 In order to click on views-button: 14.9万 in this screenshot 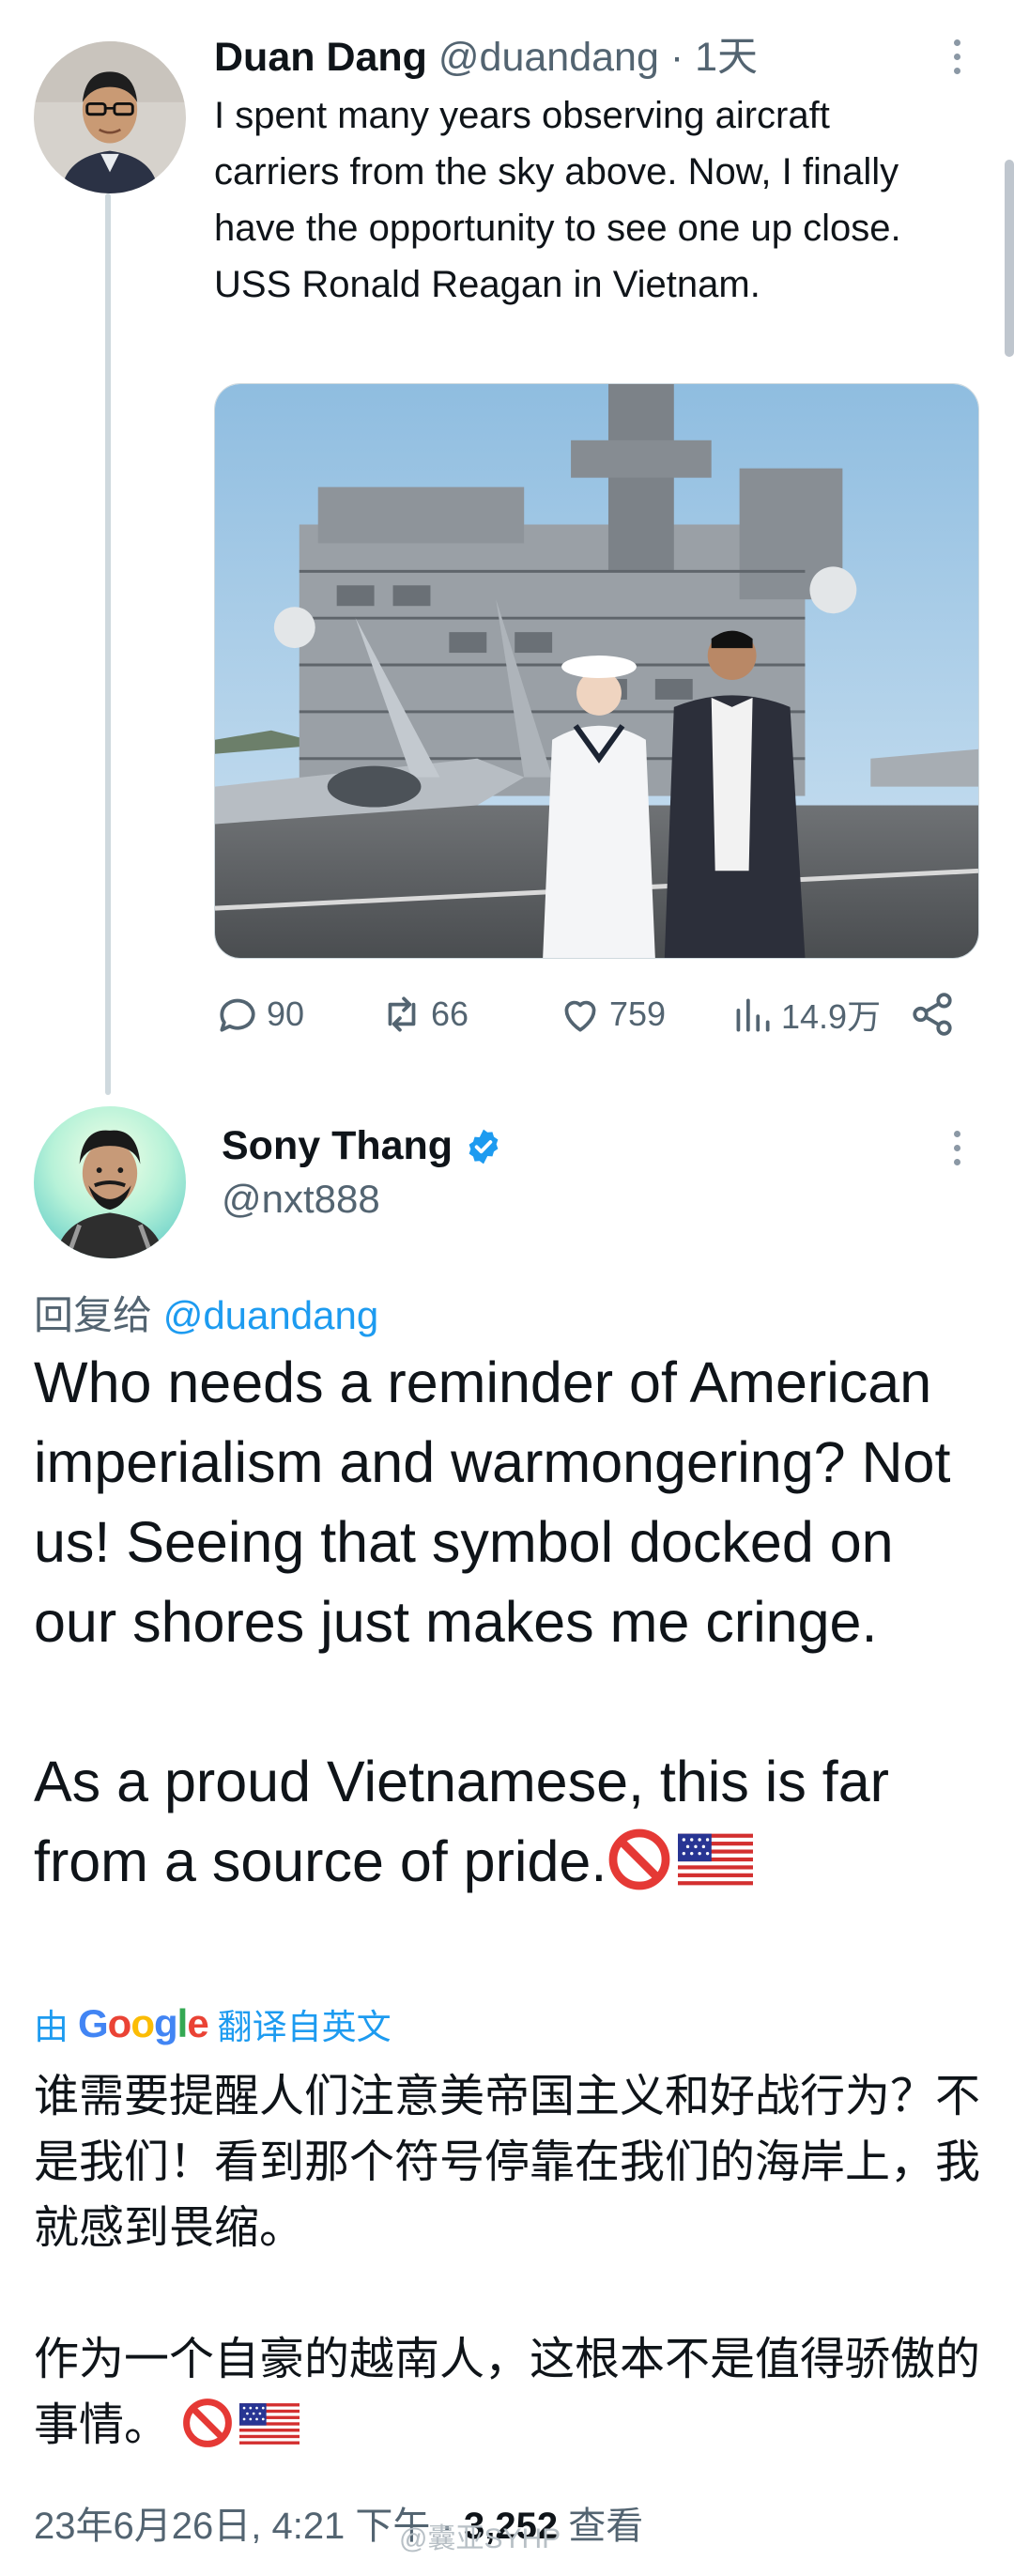, I will do `click(805, 1014)`.